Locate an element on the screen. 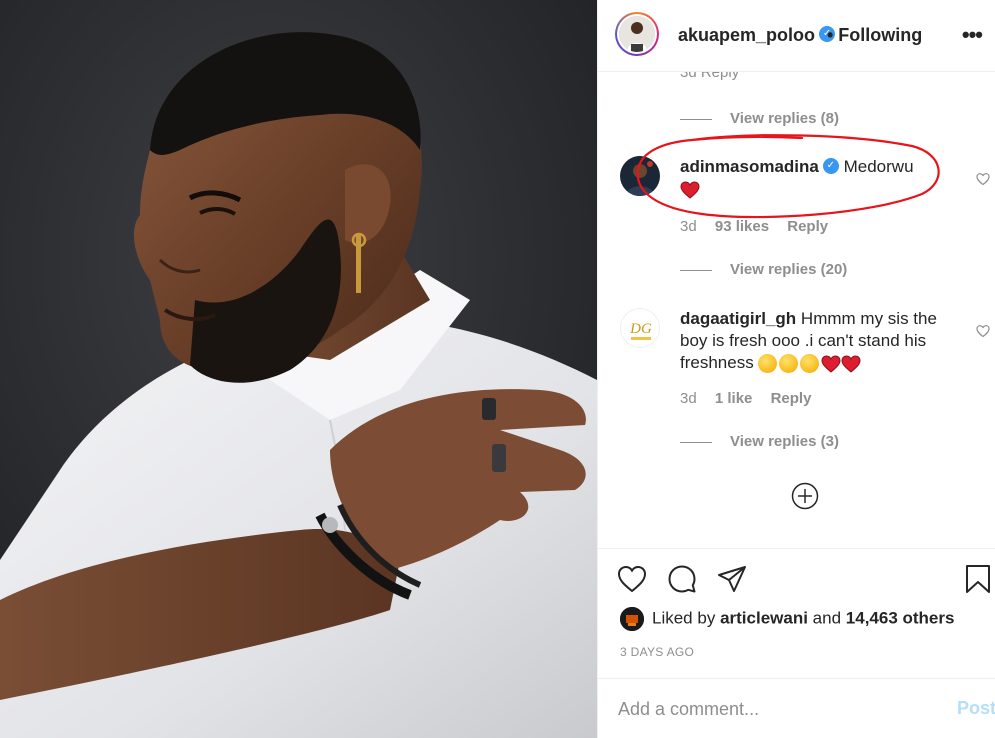  author-avatar is located at coordinates (637, 34).